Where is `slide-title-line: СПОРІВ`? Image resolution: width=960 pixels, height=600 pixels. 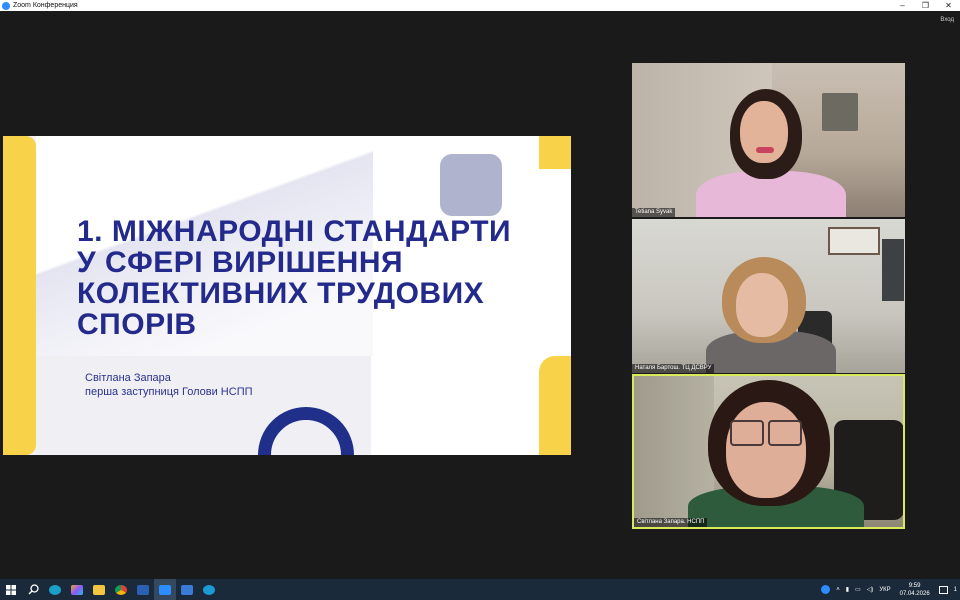
slide-title-line: СПОРІВ is located at coordinates (137, 324).